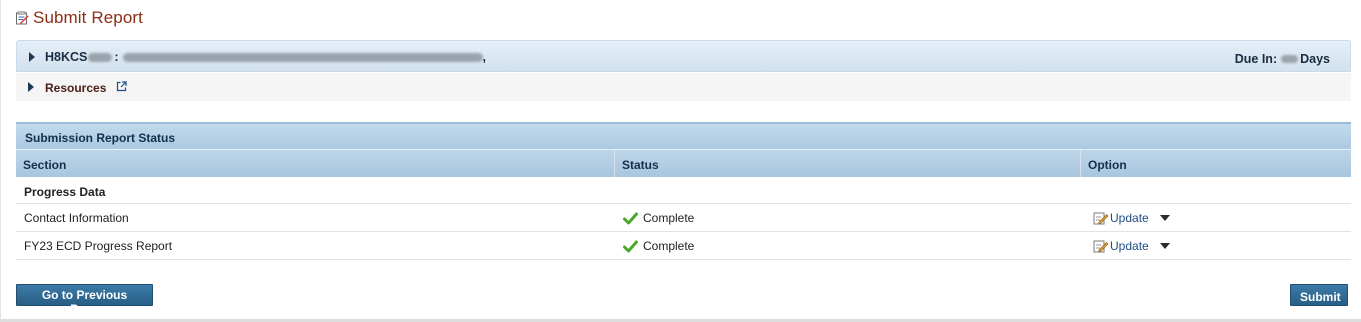 This screenshot has width=1361, height=322. I want to click on table-caption: Submission Report Status, so click(683, 135).